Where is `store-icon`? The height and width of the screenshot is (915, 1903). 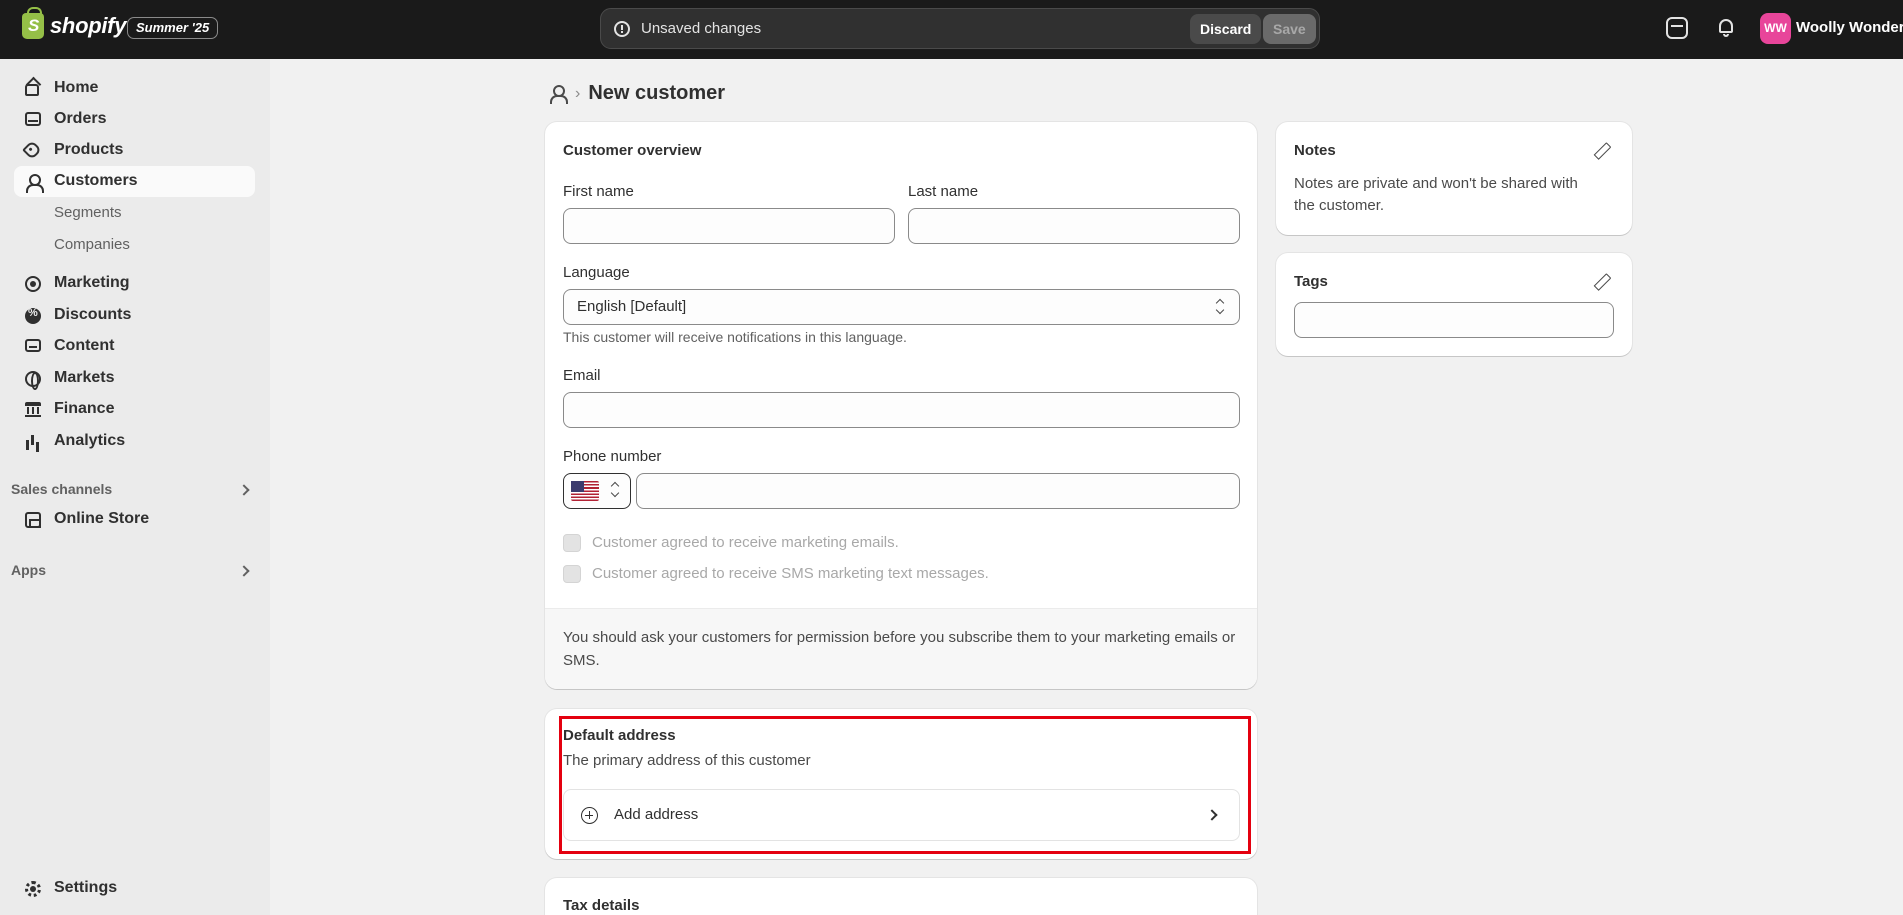 store-icon is located at coordinates (33, 520).